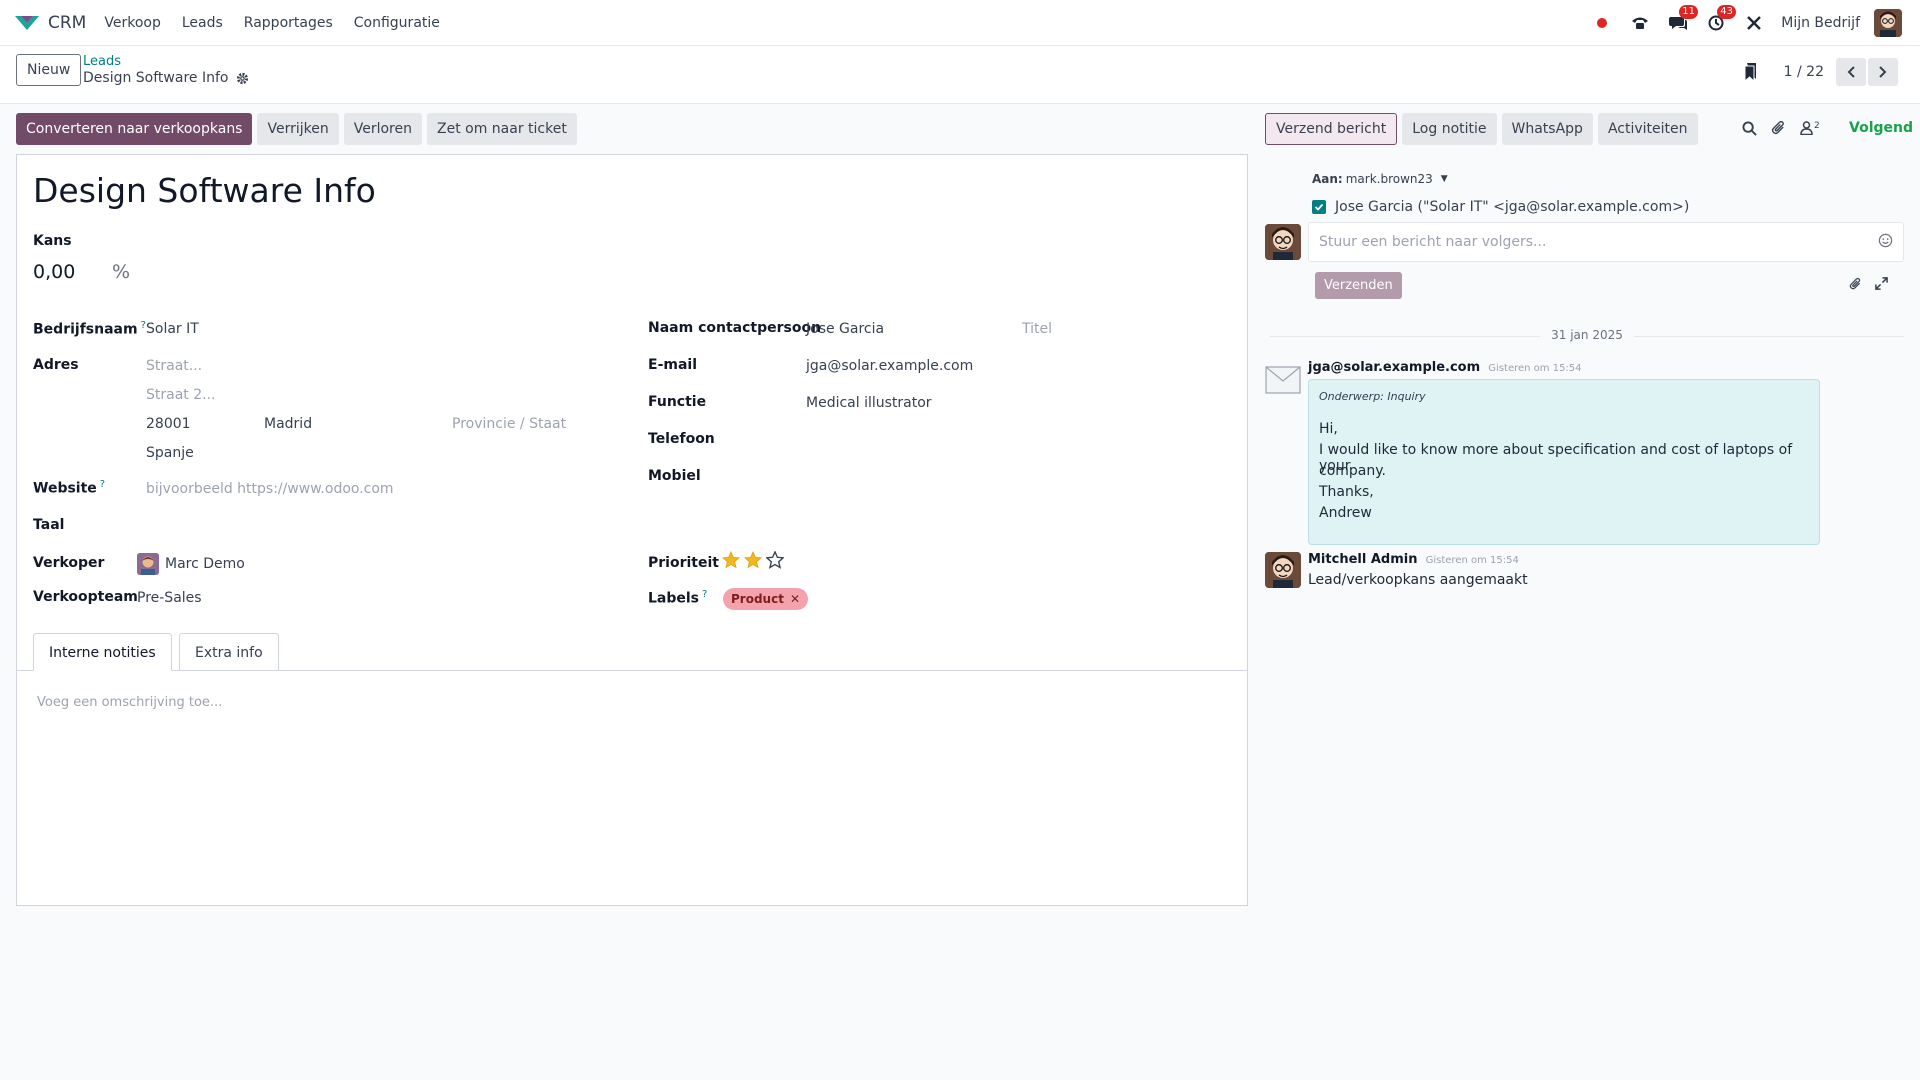 This screenshot has width=1920, height=1080. I want to click on tools-icon, so click(1754, 23).